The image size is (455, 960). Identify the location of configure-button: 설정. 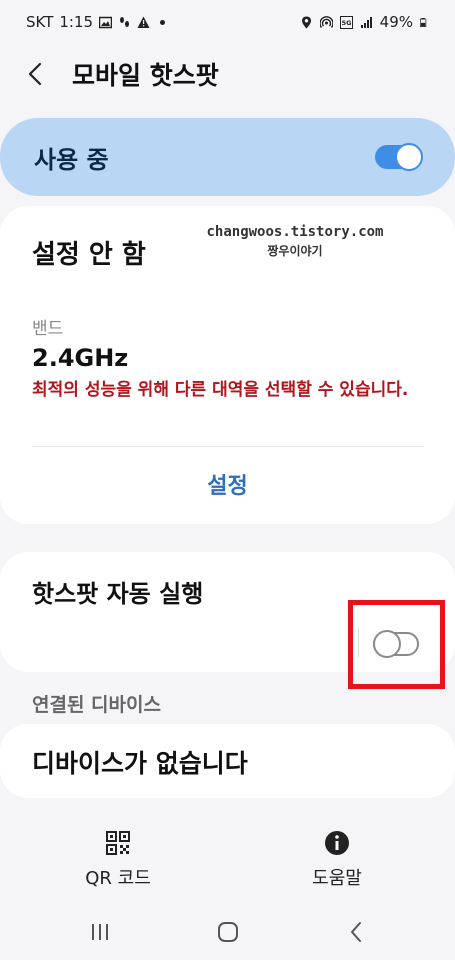
(227, 484).